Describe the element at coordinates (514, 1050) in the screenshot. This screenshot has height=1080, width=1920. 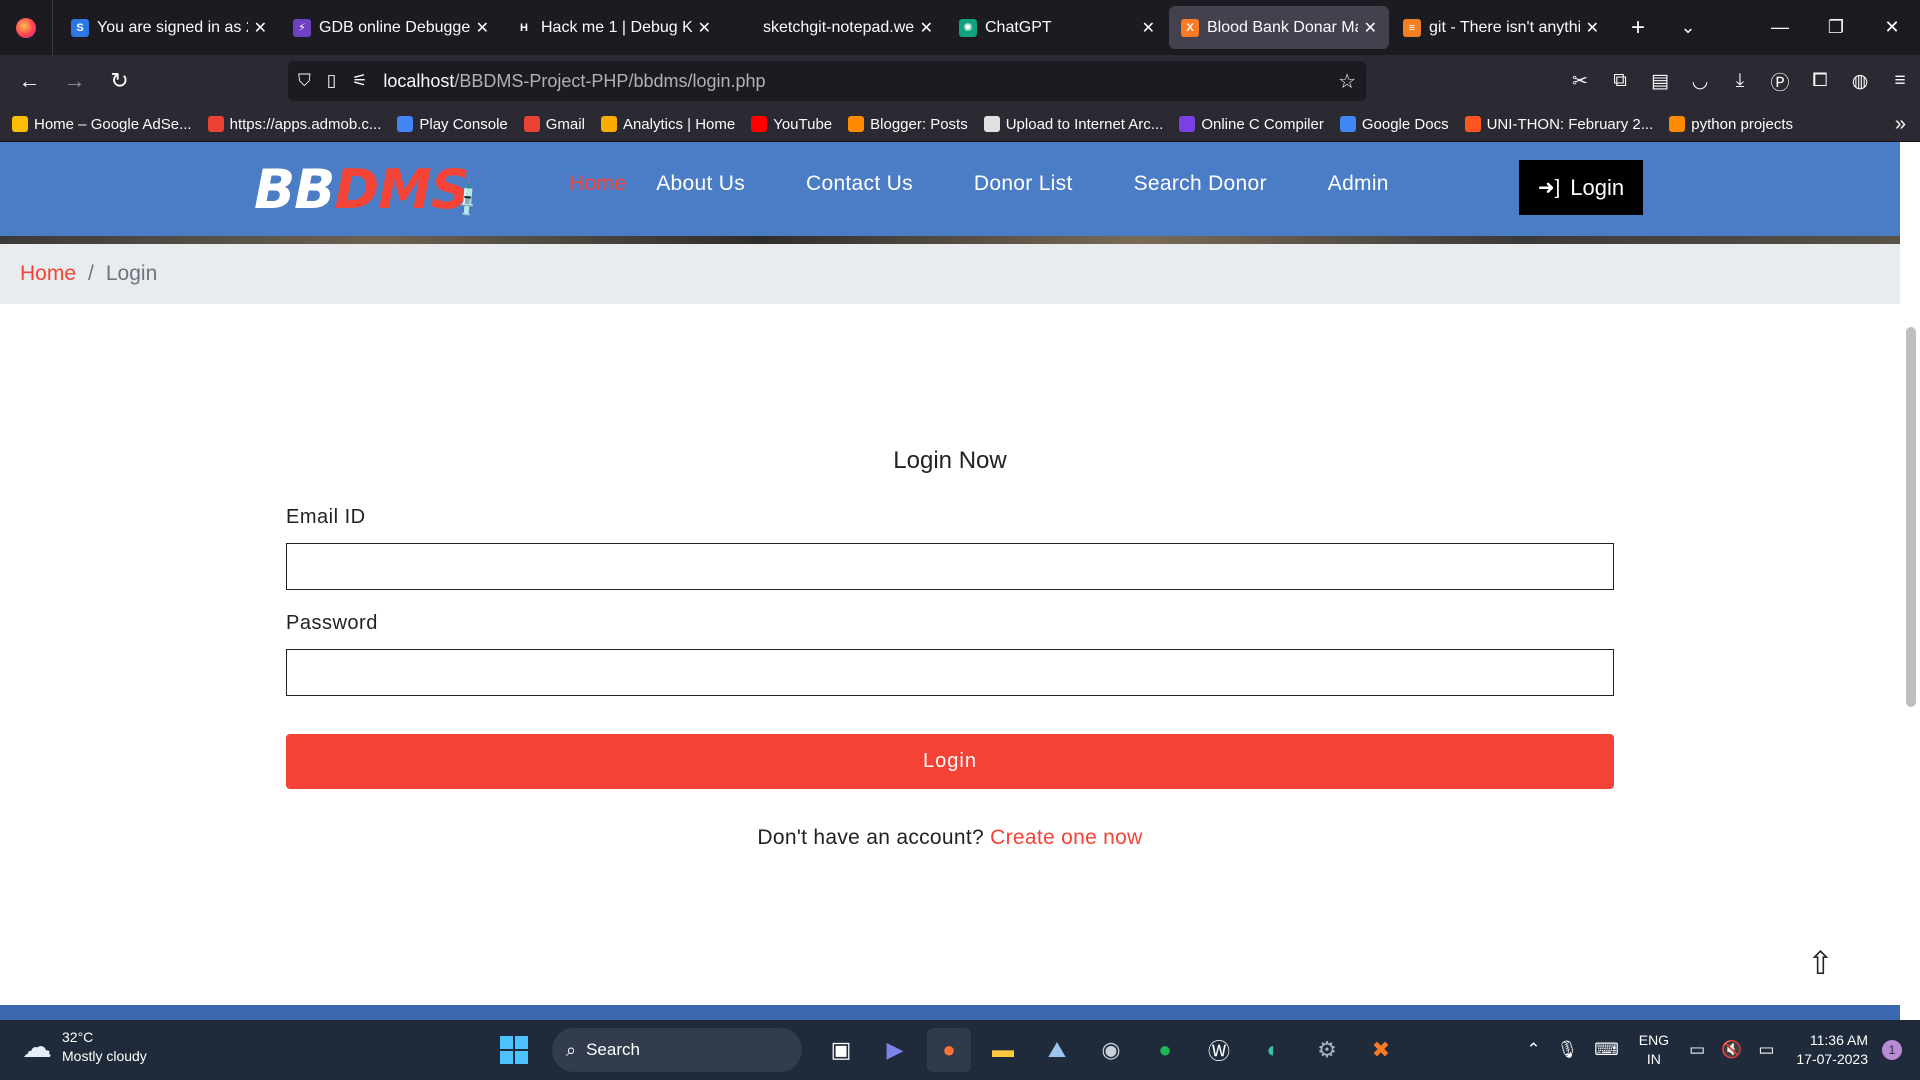
I see `windows-start-icon` at that location.